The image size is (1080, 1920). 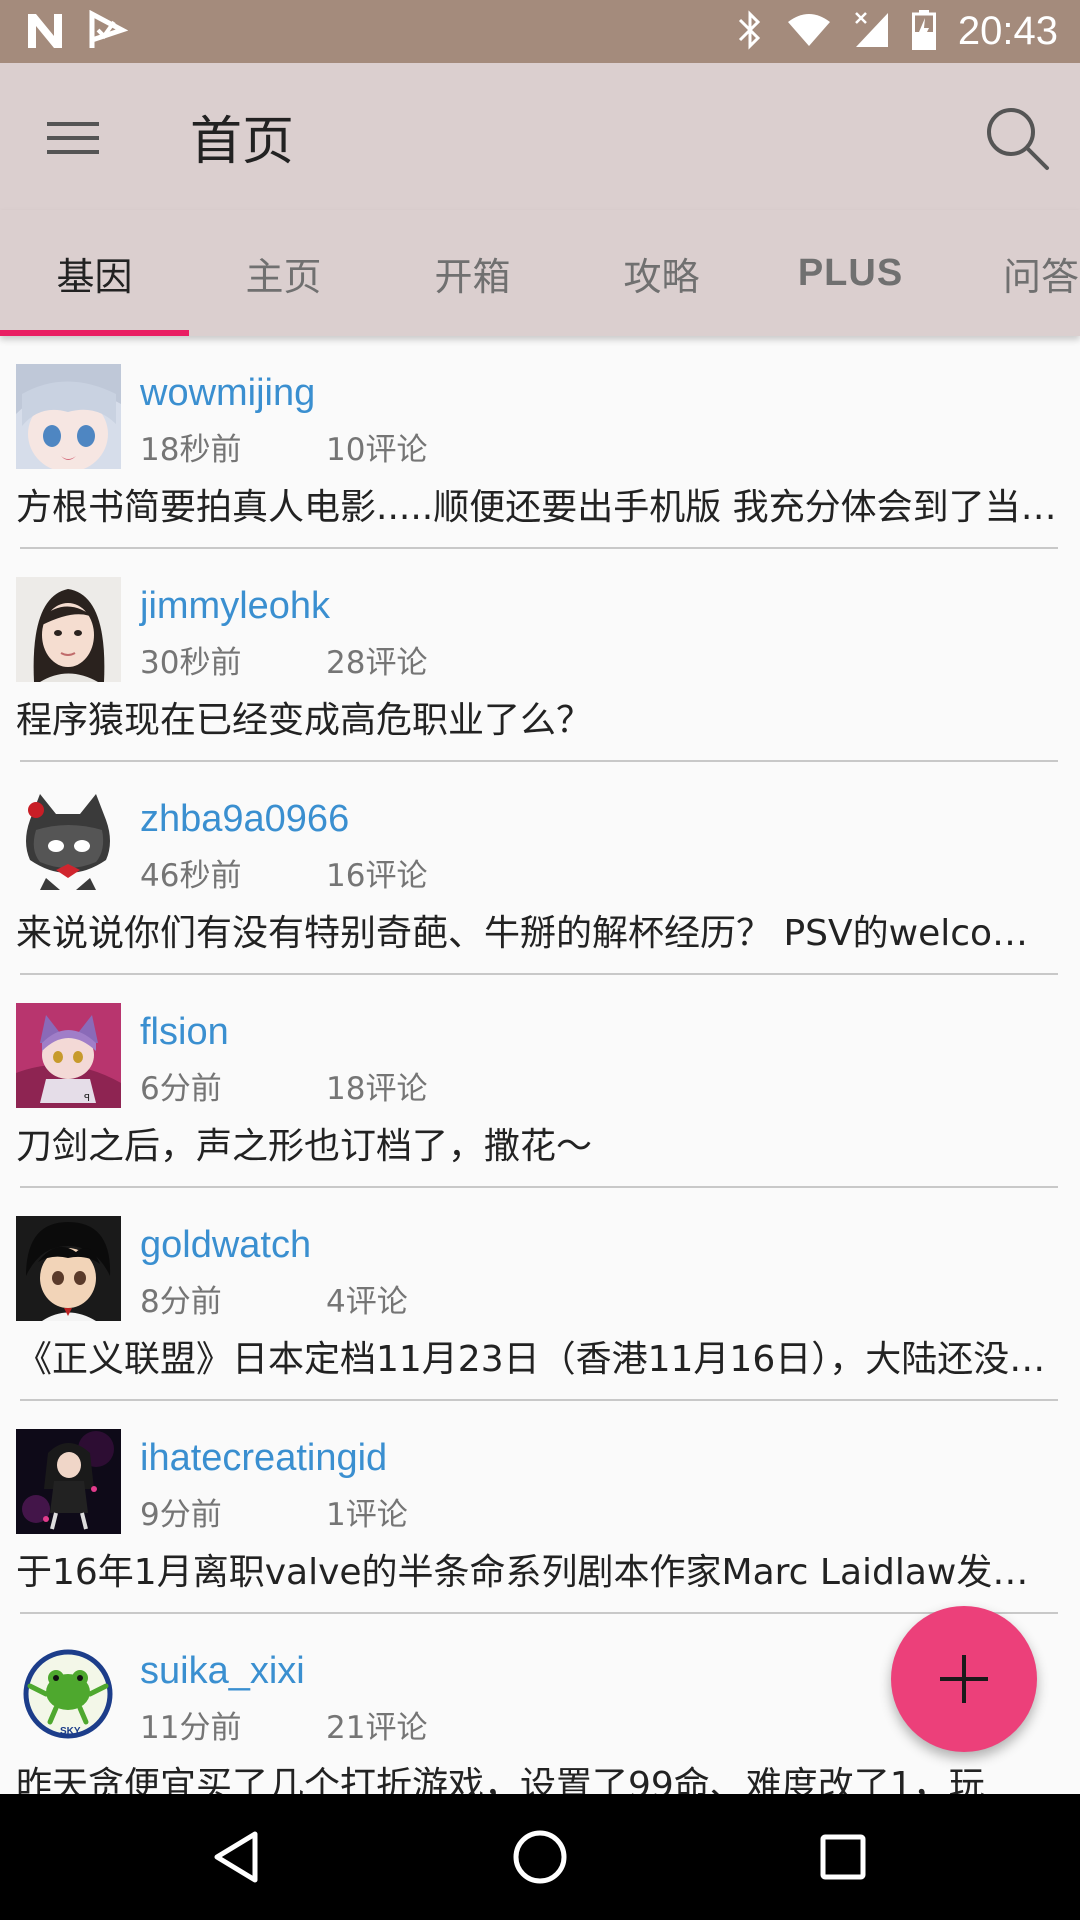 What do you see at coordinates (181, 1302) in the screenshot?
I see `post-time: 8分前` at bounding box center [181, 1302].